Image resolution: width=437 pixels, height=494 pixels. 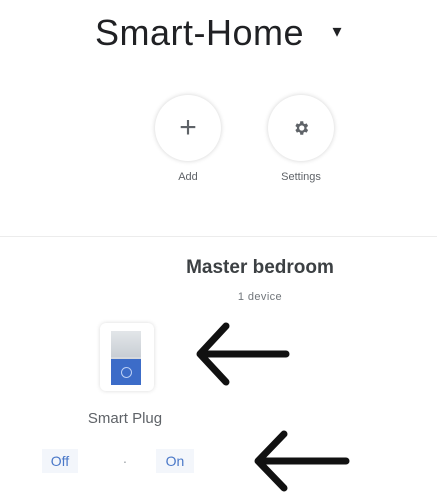 I want to click on smart-plug-tile, so click(x=127, y=357).